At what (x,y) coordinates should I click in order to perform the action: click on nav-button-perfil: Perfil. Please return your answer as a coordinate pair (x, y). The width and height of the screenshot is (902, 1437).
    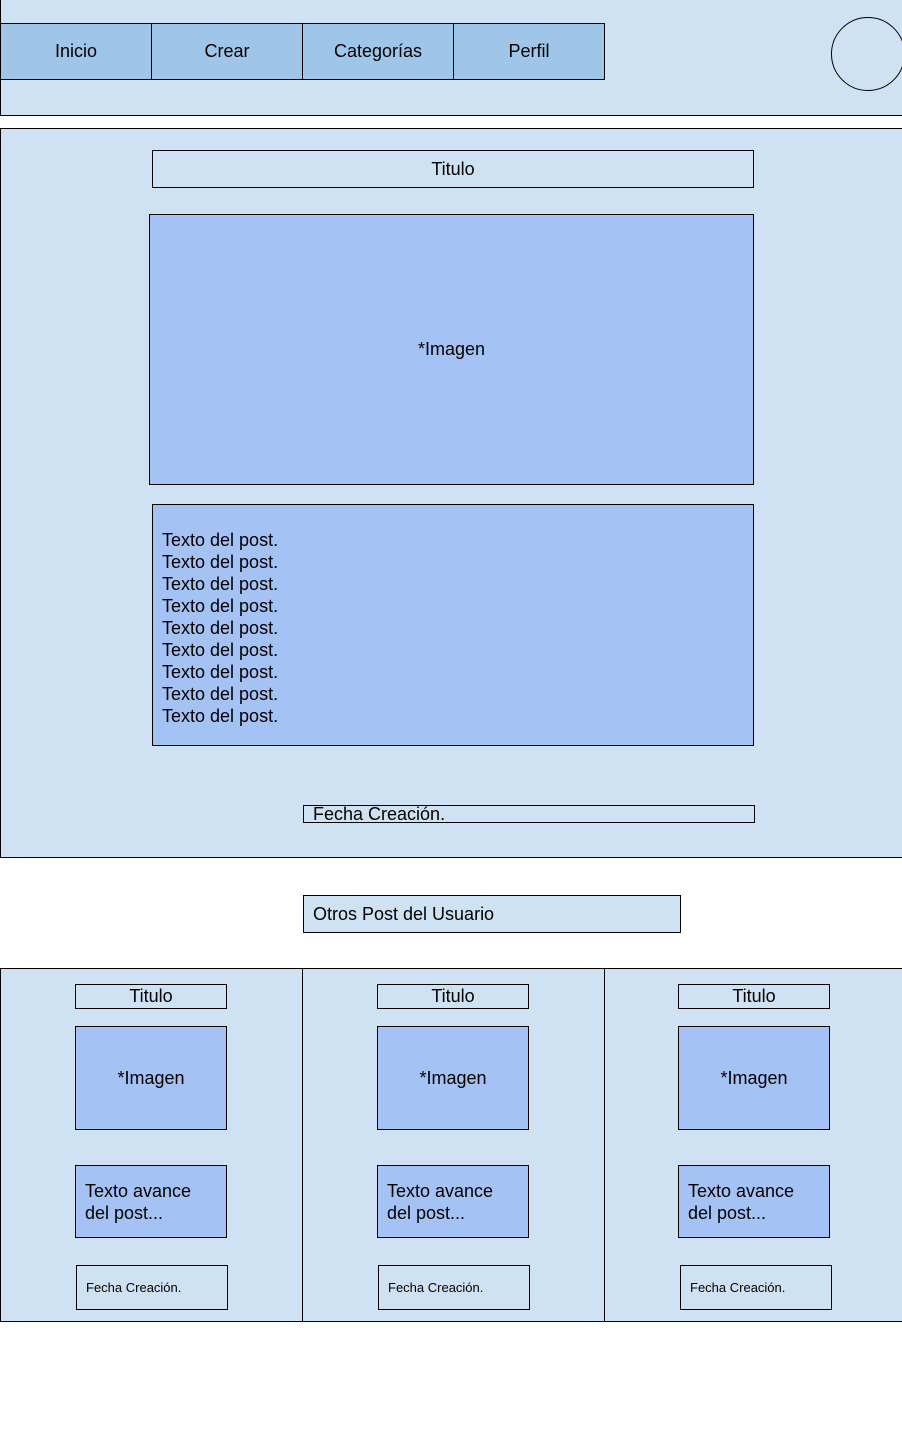
    Looking at the image, I should click on (529, 51).